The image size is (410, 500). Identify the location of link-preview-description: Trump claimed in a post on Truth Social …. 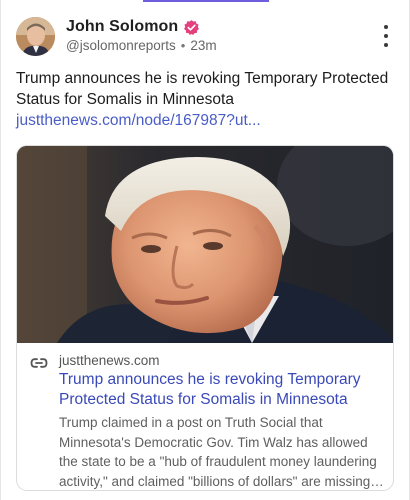
(222, 452).